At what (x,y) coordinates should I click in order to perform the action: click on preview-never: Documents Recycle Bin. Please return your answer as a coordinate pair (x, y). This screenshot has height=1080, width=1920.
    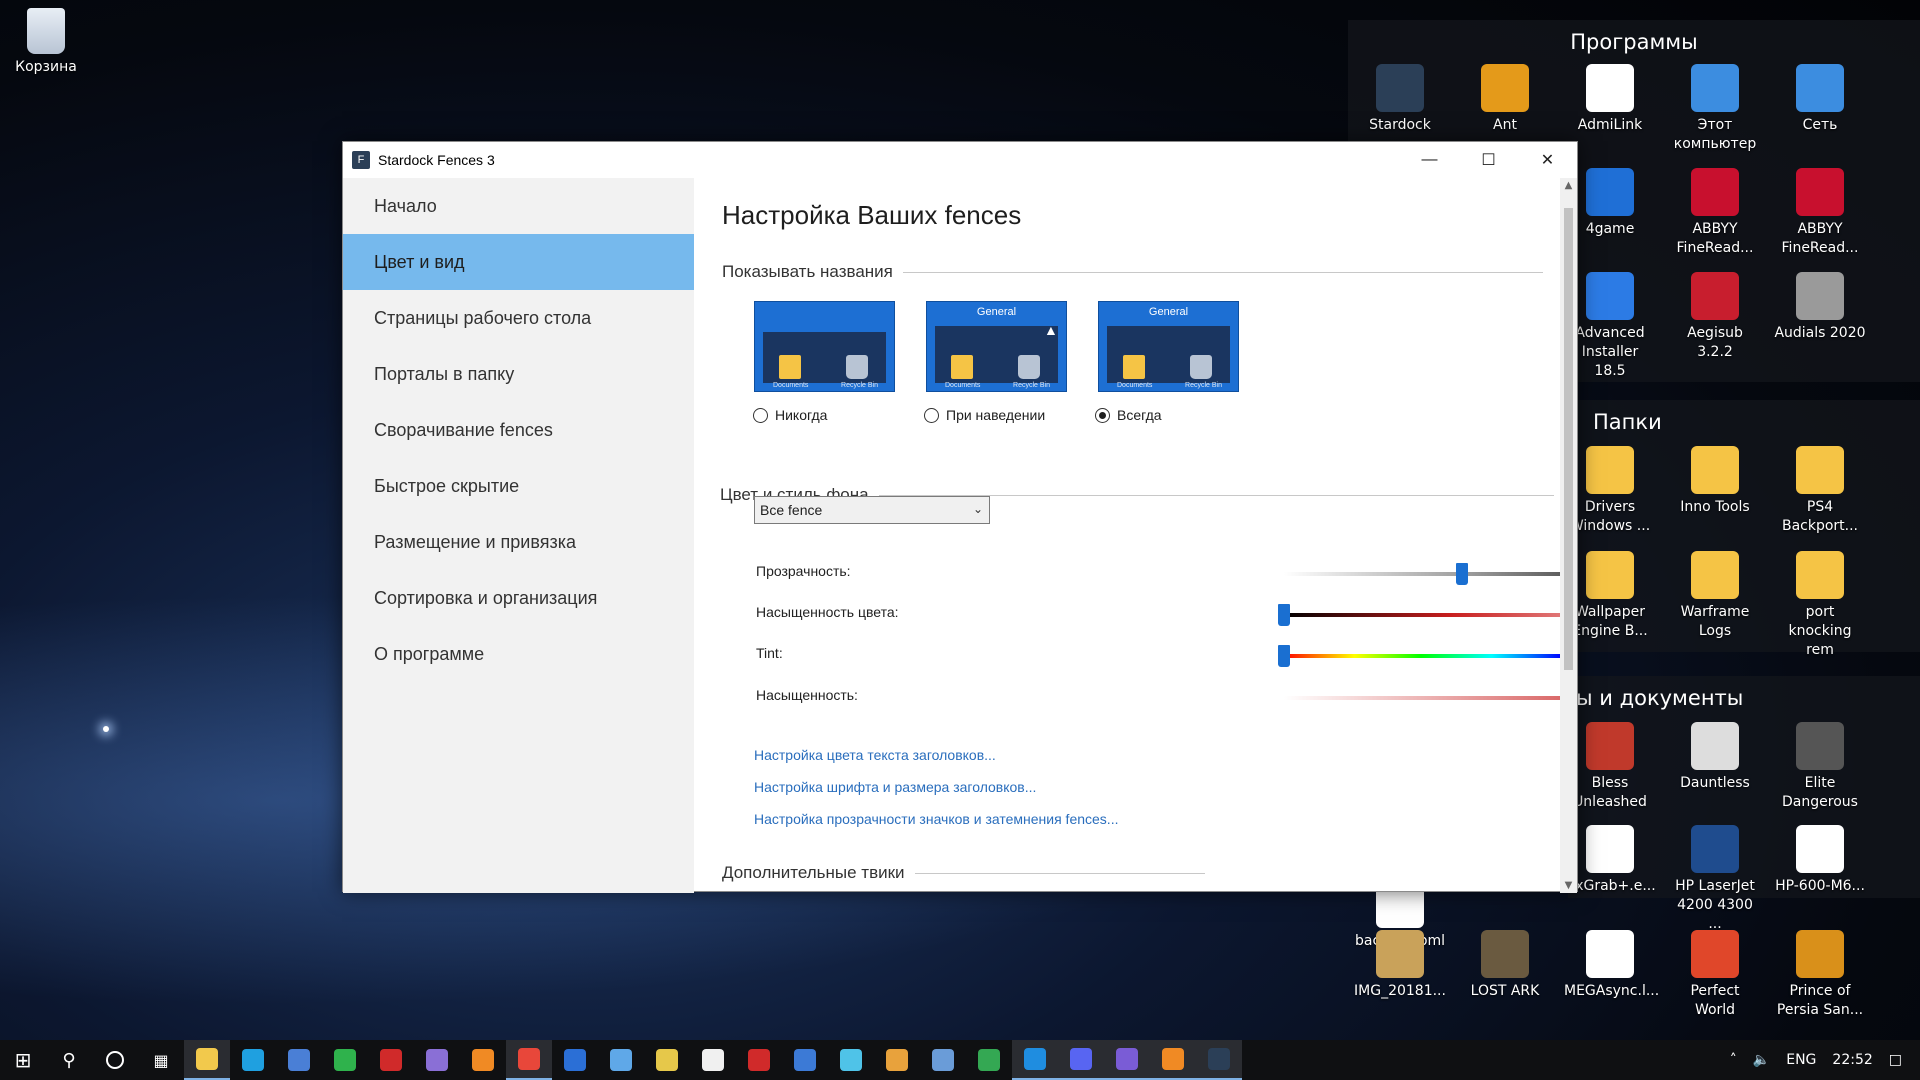
    Looking at the image, I should click on (824, 346).